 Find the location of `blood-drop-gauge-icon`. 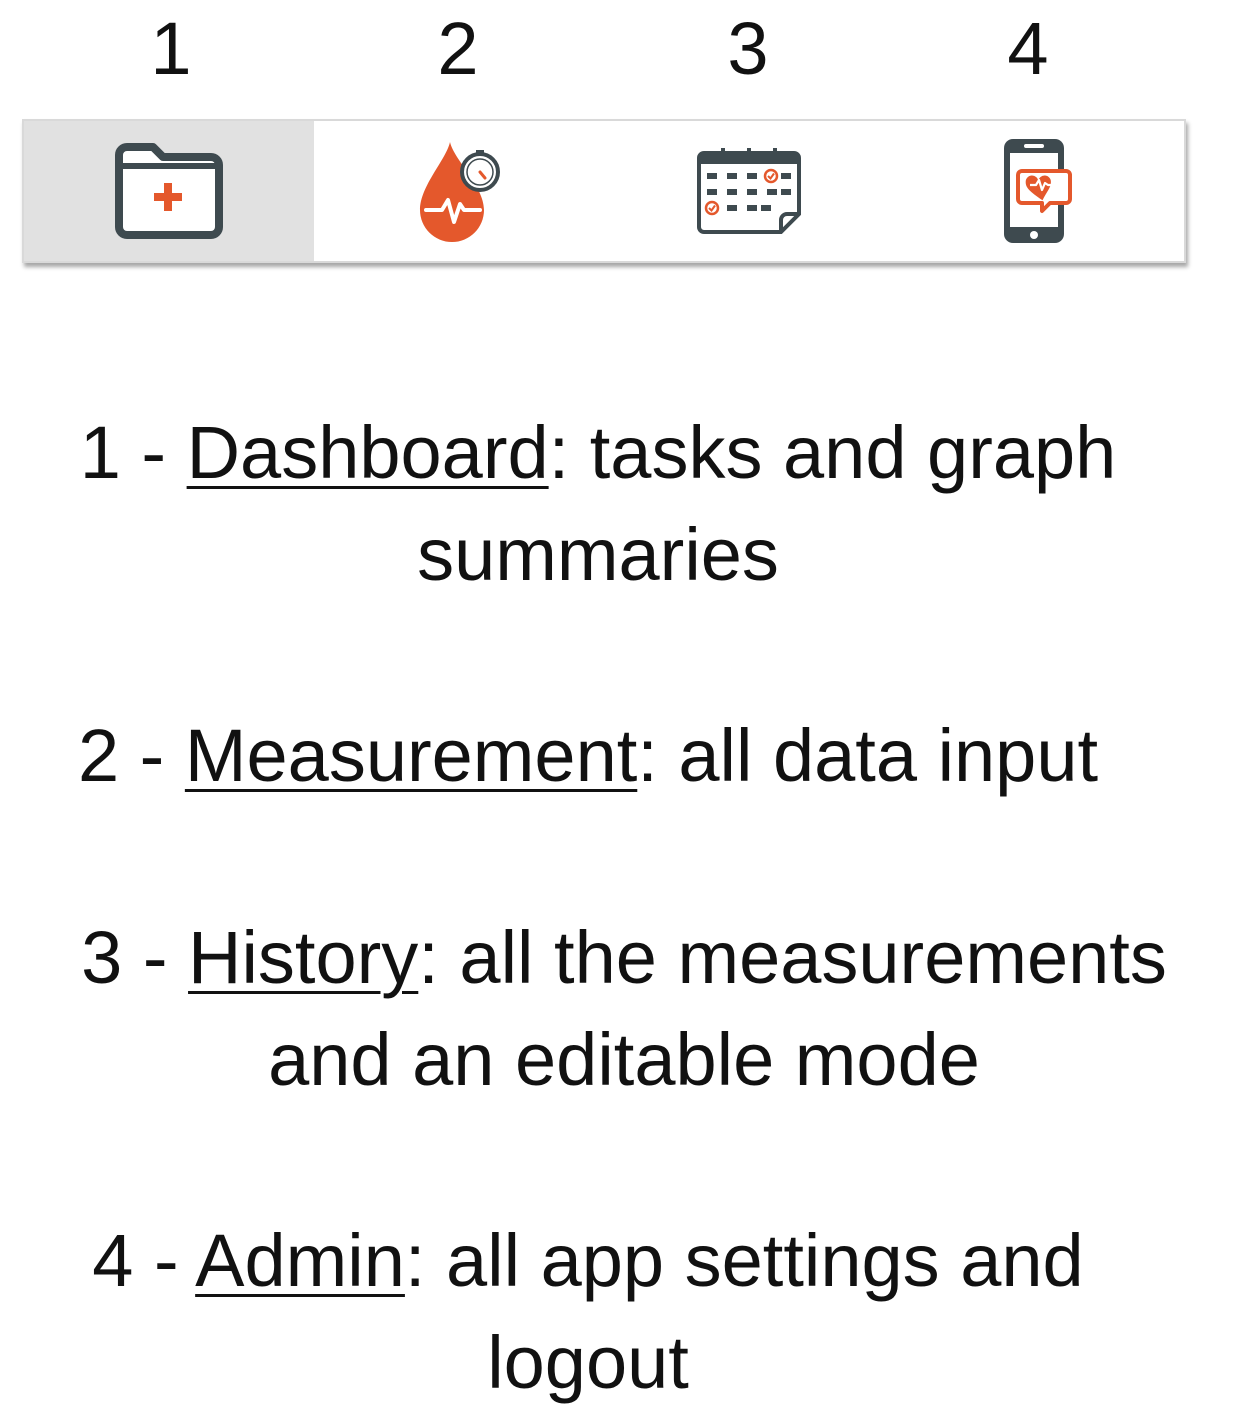

blood-drop-gauge-icon is located at coordinates (460, 192).